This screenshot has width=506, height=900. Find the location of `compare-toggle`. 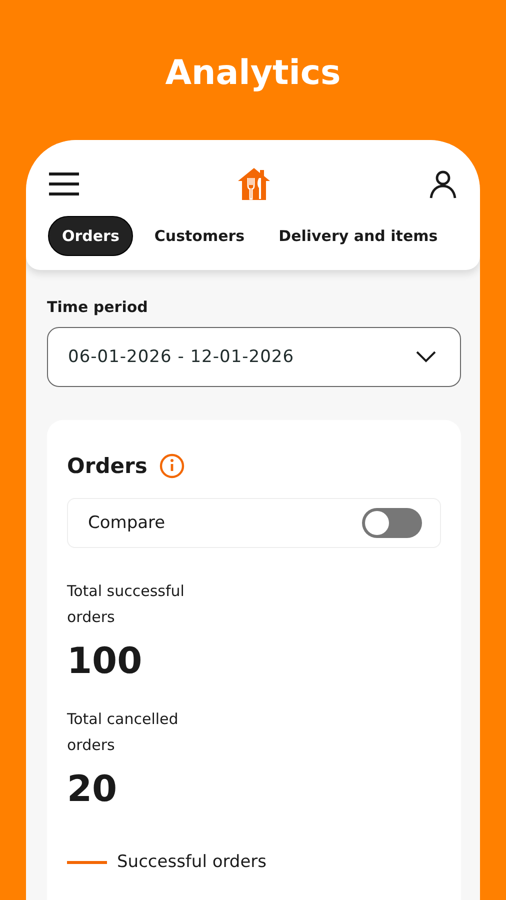

compare-toggle is located at coordinates (392, 523).